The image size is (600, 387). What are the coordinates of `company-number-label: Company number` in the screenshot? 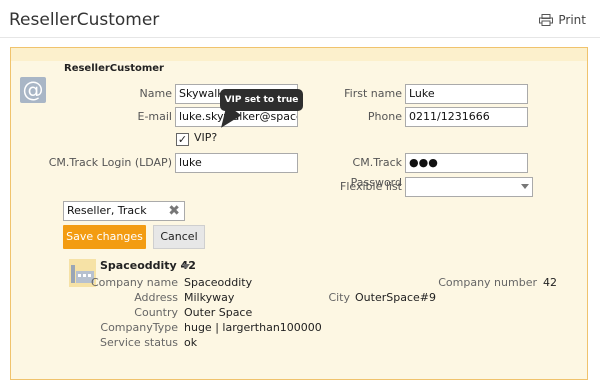 It's located at (487, 282).